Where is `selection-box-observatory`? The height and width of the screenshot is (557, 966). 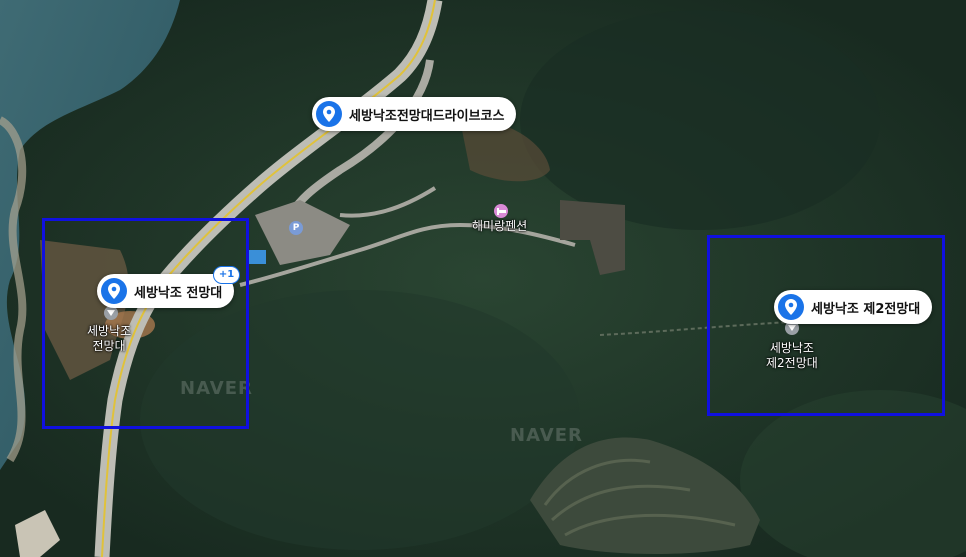
selection-box-observatory is located at coordinates (145, 323).